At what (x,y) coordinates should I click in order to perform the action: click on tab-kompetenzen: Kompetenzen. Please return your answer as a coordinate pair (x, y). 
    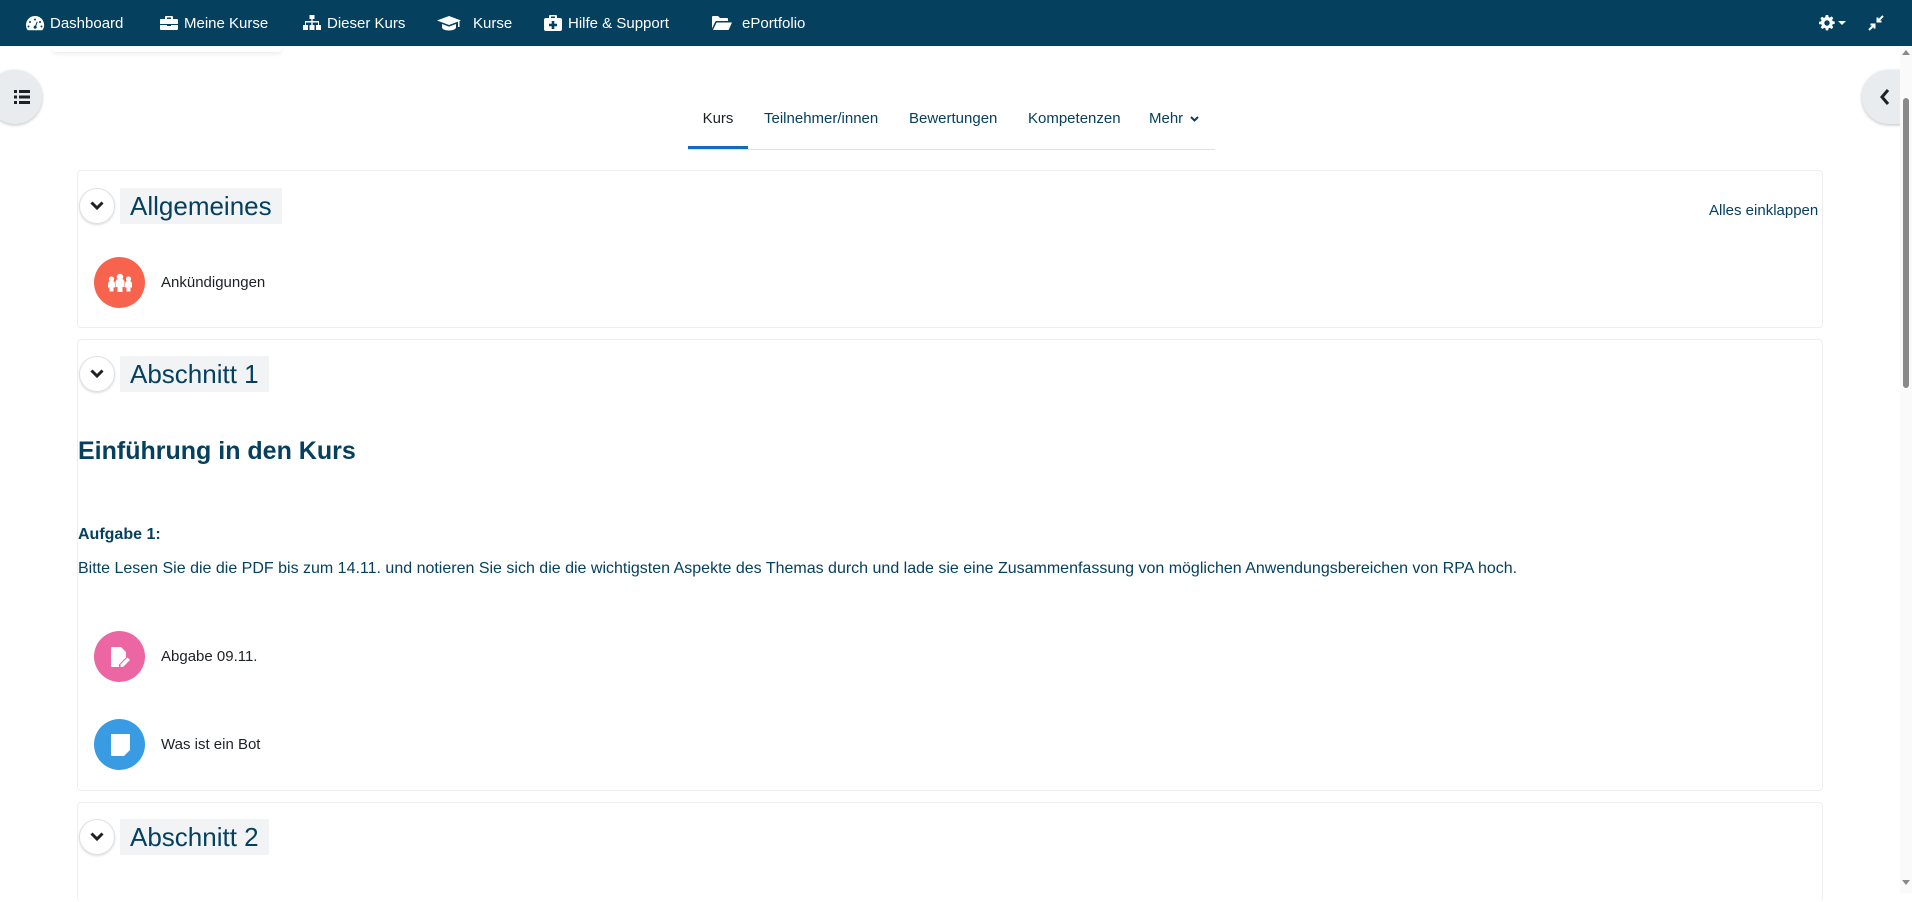
    Looking at the image, I should click on (1074, 123).